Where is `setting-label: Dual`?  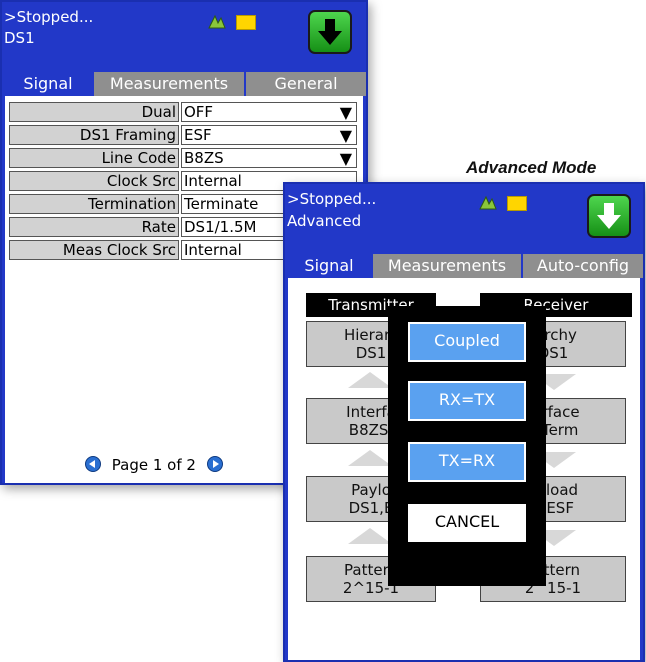 setting-label: Dual is located at coordinates (94, 112).